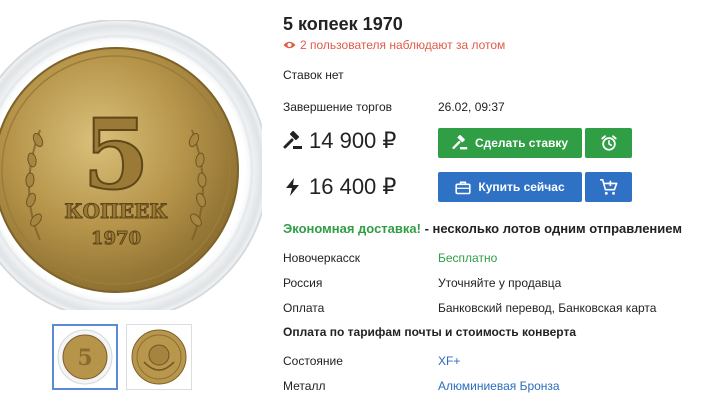 The width and height of the screenshot is (701, 401). What do you see at coordinates (471, 107) in the screenshot?
I see `end-time-value: 26.02, 09:37` at bounding box center [471, 107].